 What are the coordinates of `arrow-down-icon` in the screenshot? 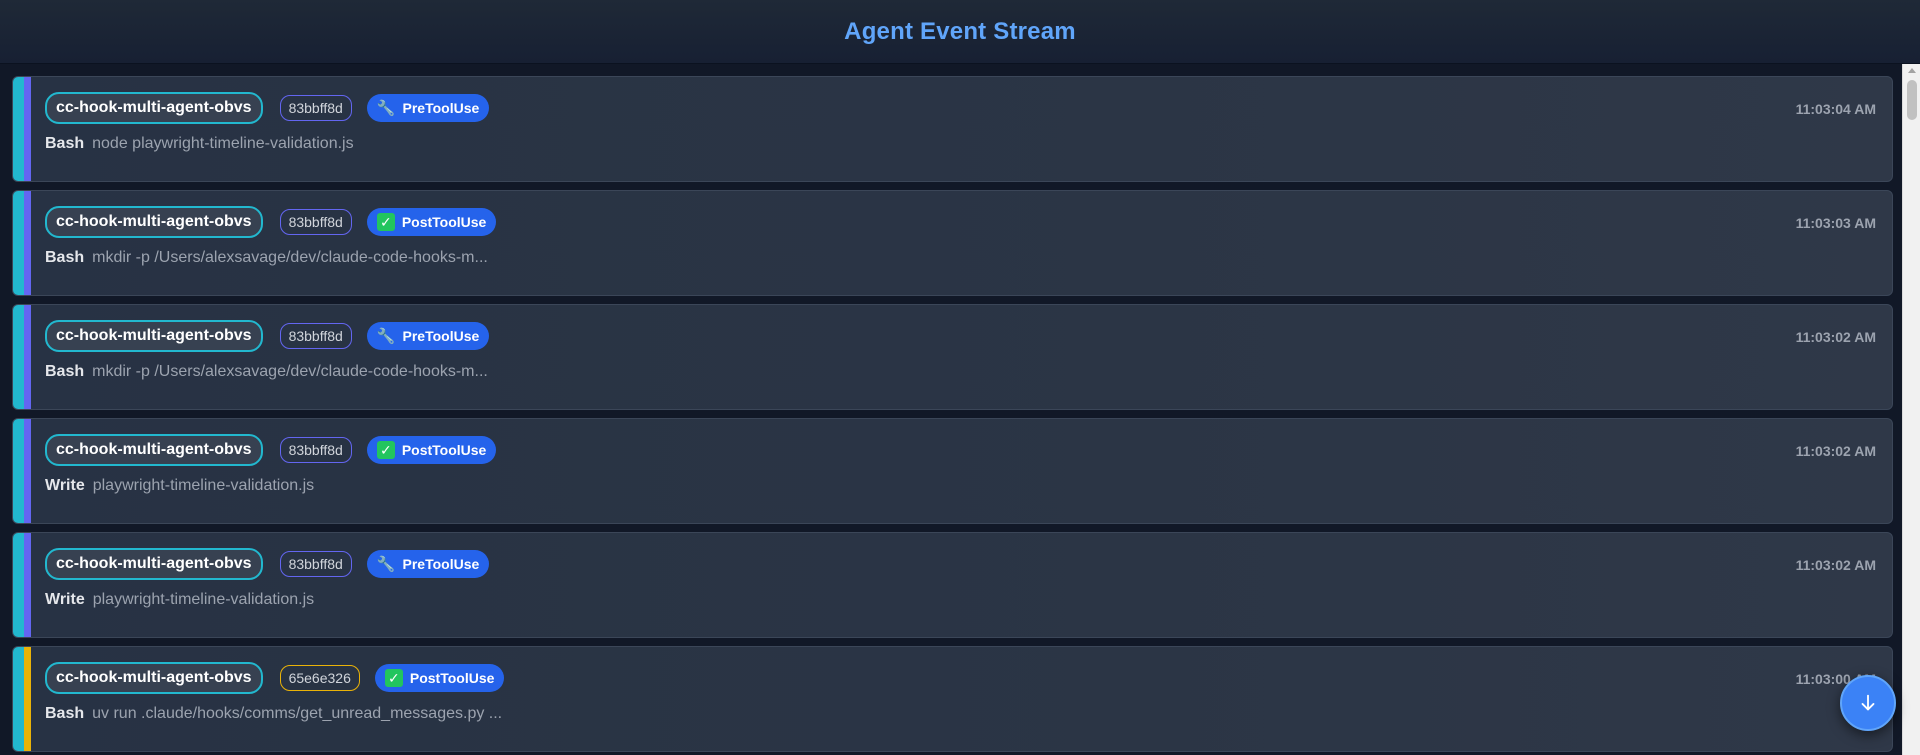 It's located at (1868, 702).